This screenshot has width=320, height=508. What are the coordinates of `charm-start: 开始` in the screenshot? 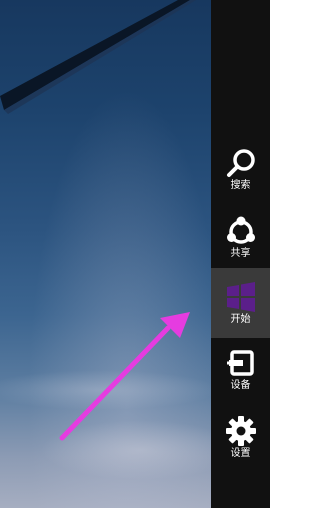 It's located at (240, 303).